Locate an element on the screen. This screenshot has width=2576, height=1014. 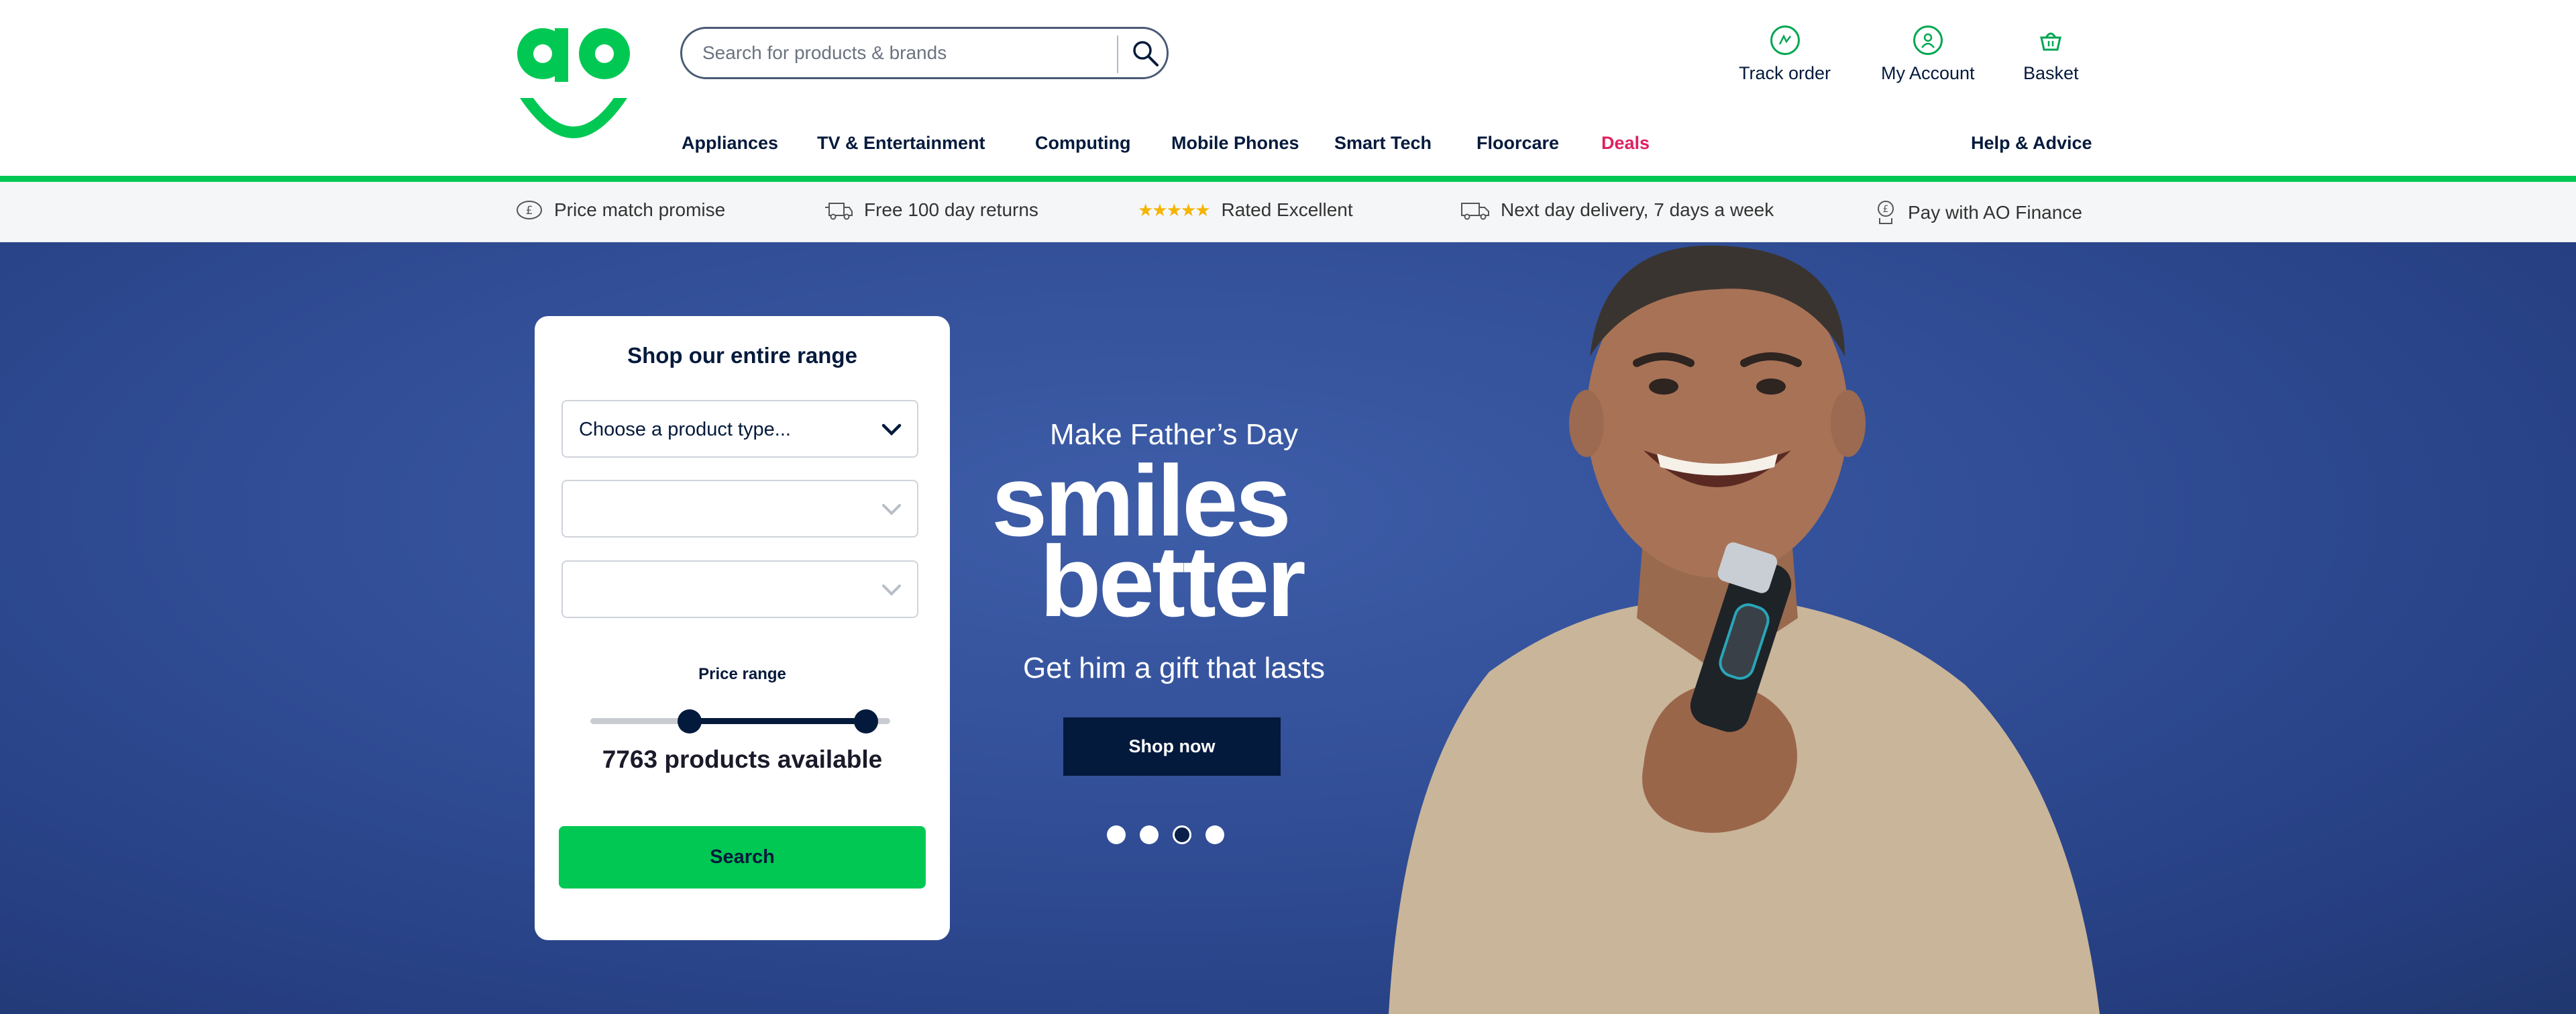
search-bar is located at coordinates (924, 53).